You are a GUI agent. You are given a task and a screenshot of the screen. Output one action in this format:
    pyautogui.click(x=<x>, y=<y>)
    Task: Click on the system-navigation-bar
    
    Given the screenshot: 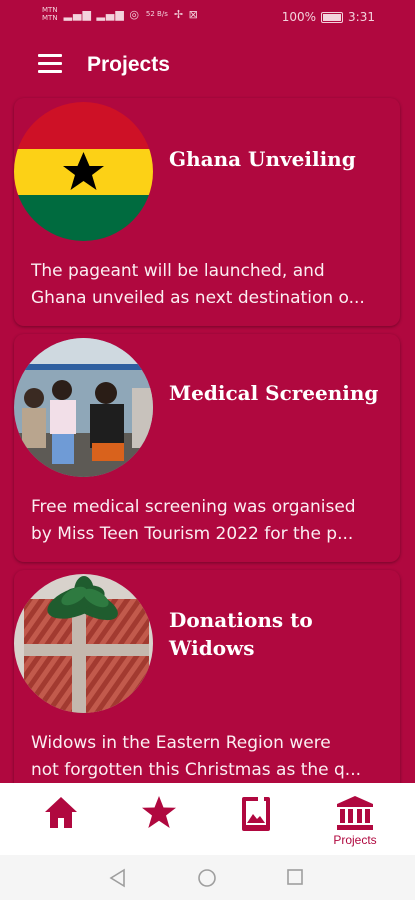 What is the action you would take?
    pyautogui.click(x=207, y=877)
    